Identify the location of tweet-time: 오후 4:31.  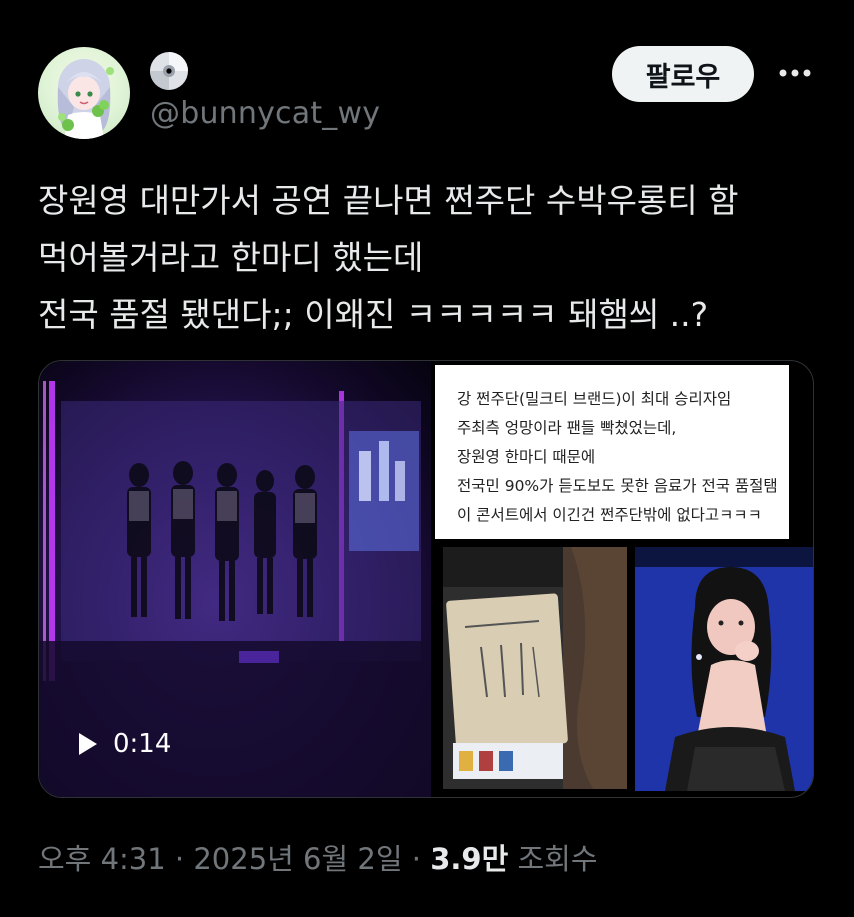
(102, 859).